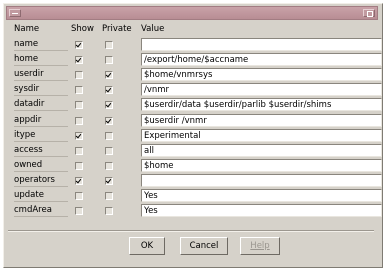 This screenshot has width=386, height=270. I want to click on property-name-label: sysdir, so click(41, 90).